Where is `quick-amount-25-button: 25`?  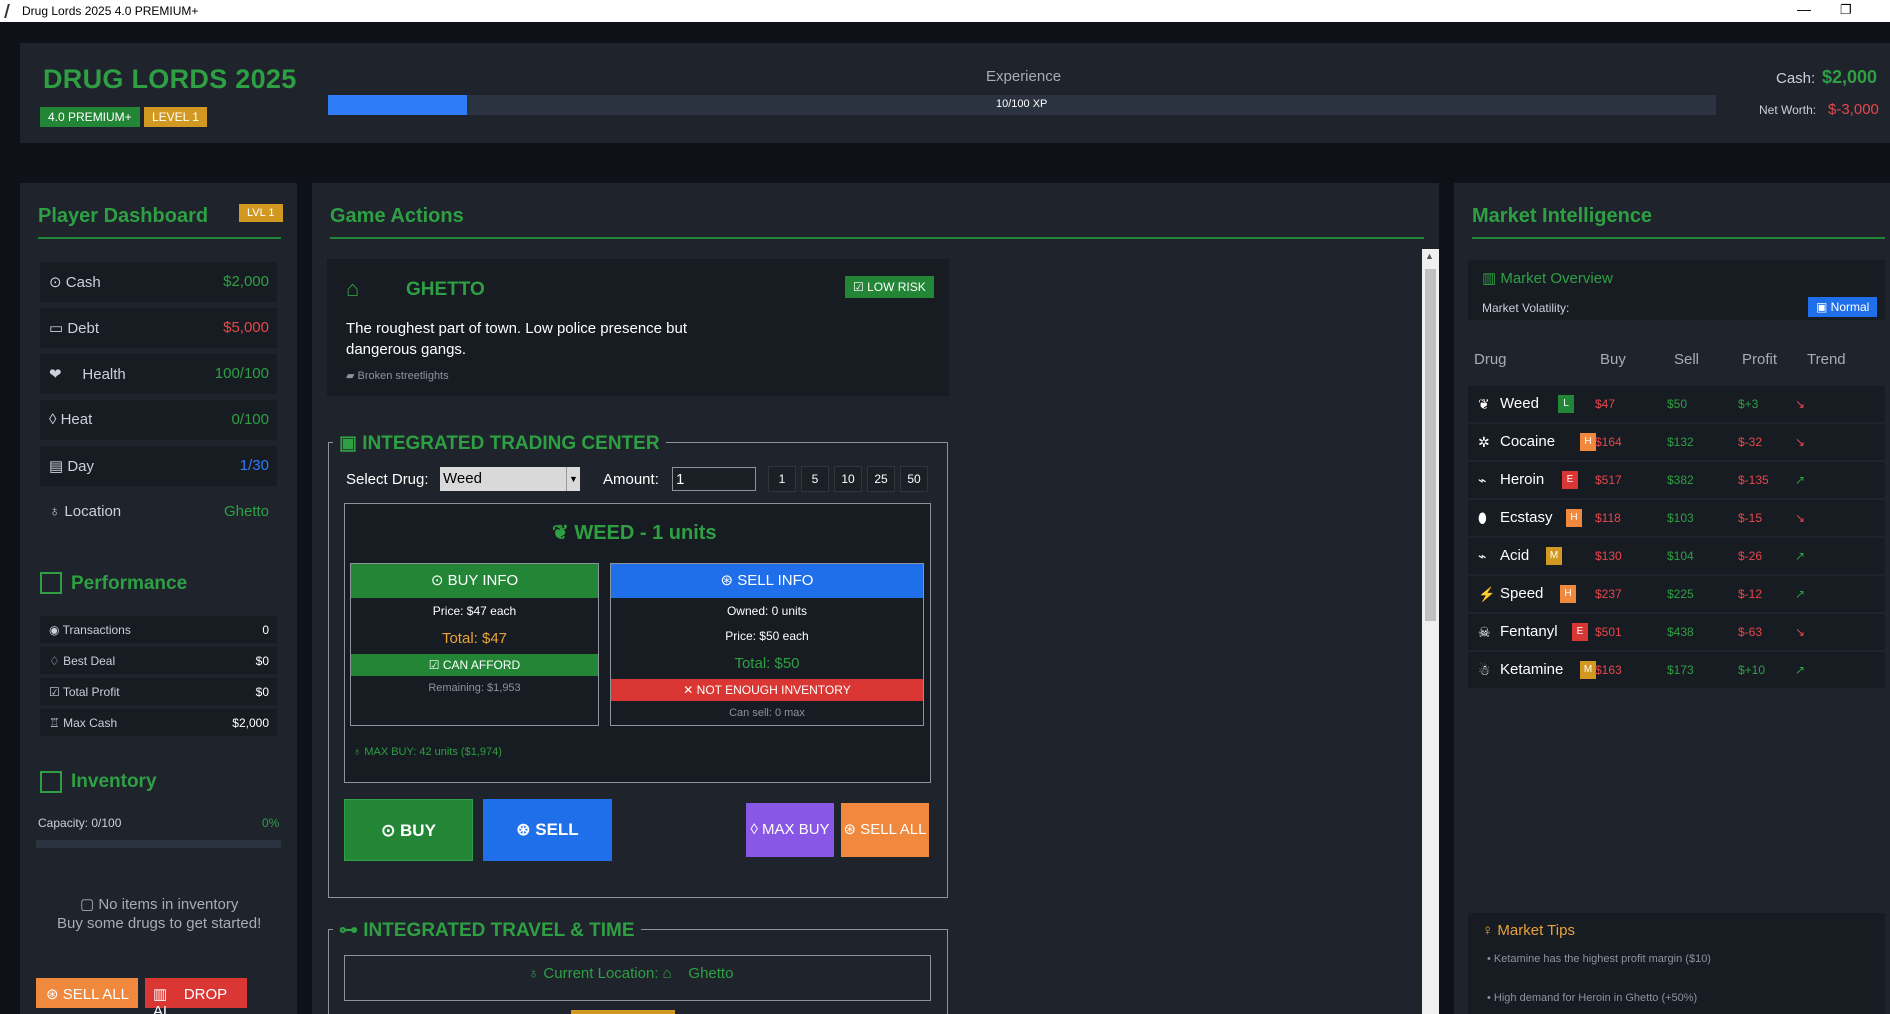
quick-amount-25-button: 25 is located at coordinates (881, 479).